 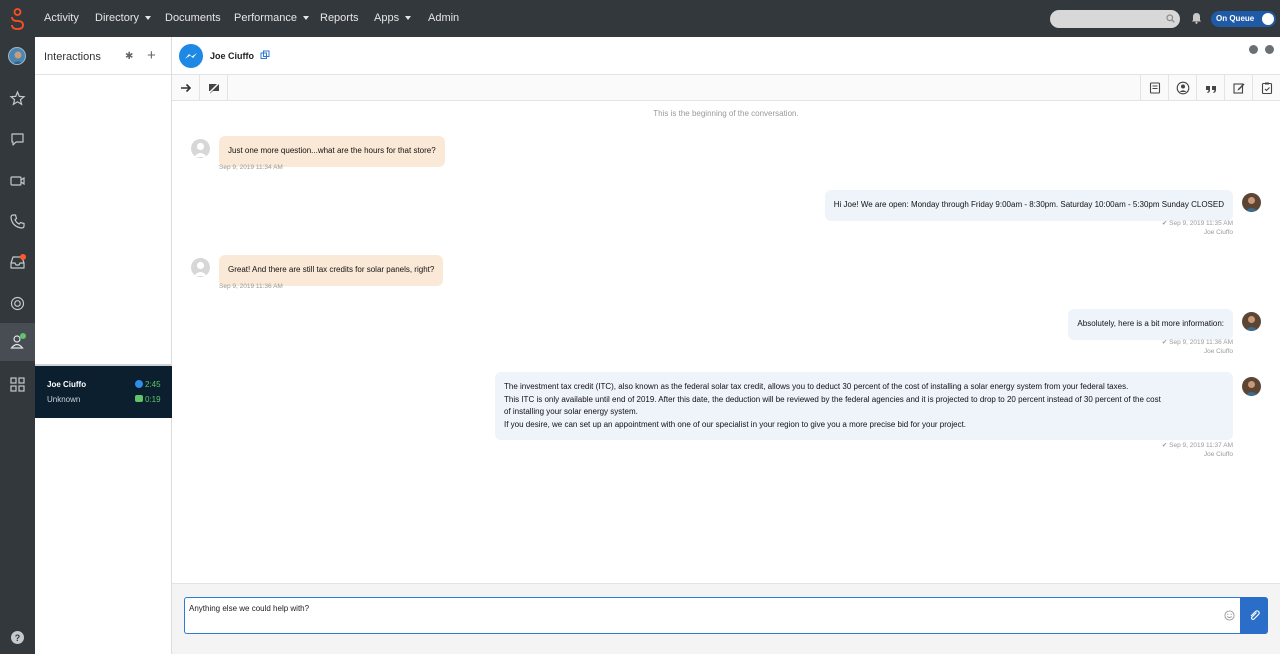 I want to click on search-icon, so click(x=1170, y=18).